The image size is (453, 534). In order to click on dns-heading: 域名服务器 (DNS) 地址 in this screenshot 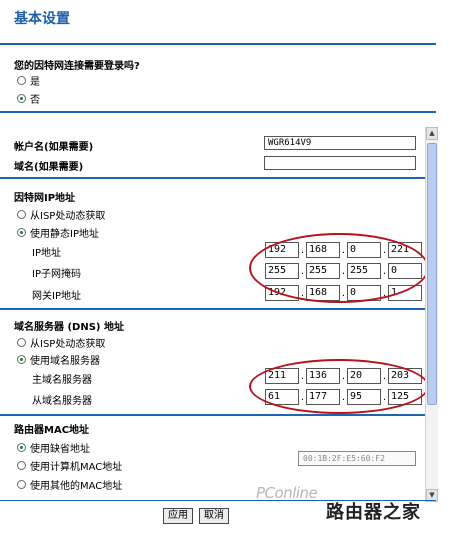, I will do `click(69, 327)`.